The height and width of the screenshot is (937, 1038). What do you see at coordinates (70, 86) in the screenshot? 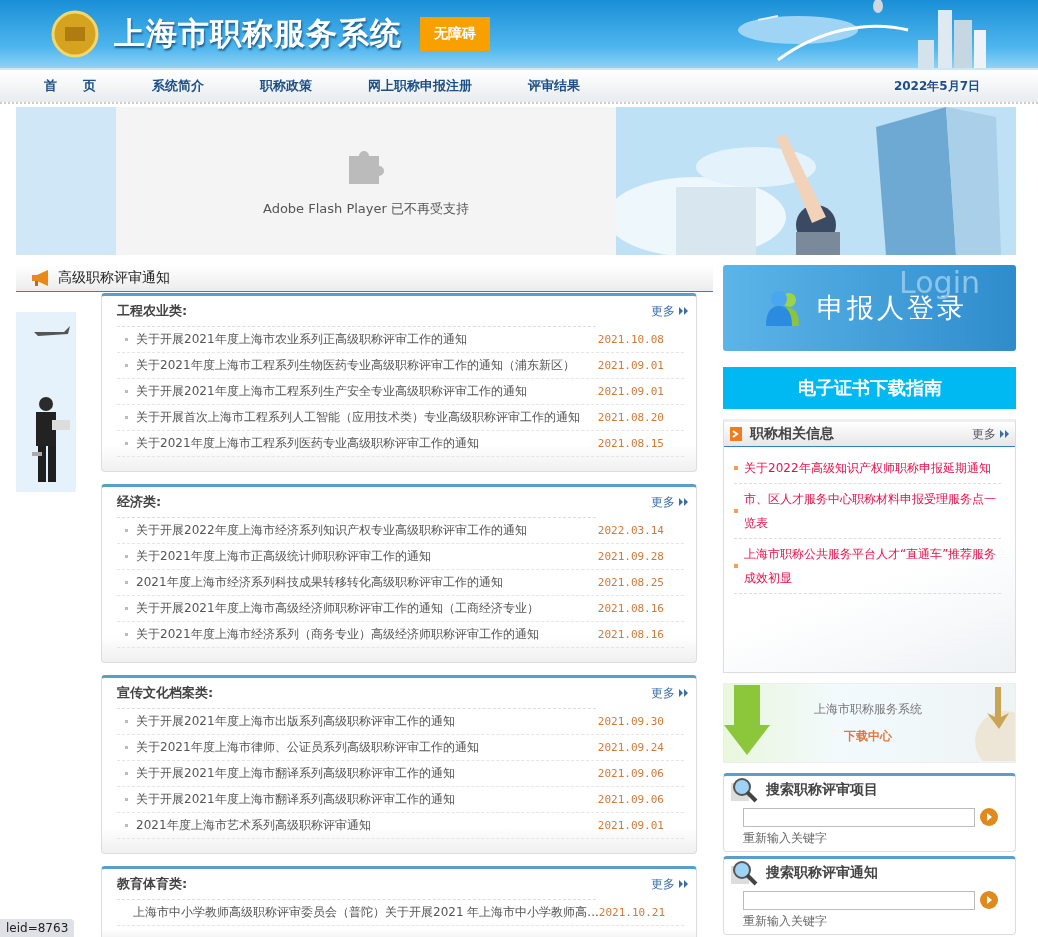
I see `nav-link: 首 页` at bounding box center [70, 86].